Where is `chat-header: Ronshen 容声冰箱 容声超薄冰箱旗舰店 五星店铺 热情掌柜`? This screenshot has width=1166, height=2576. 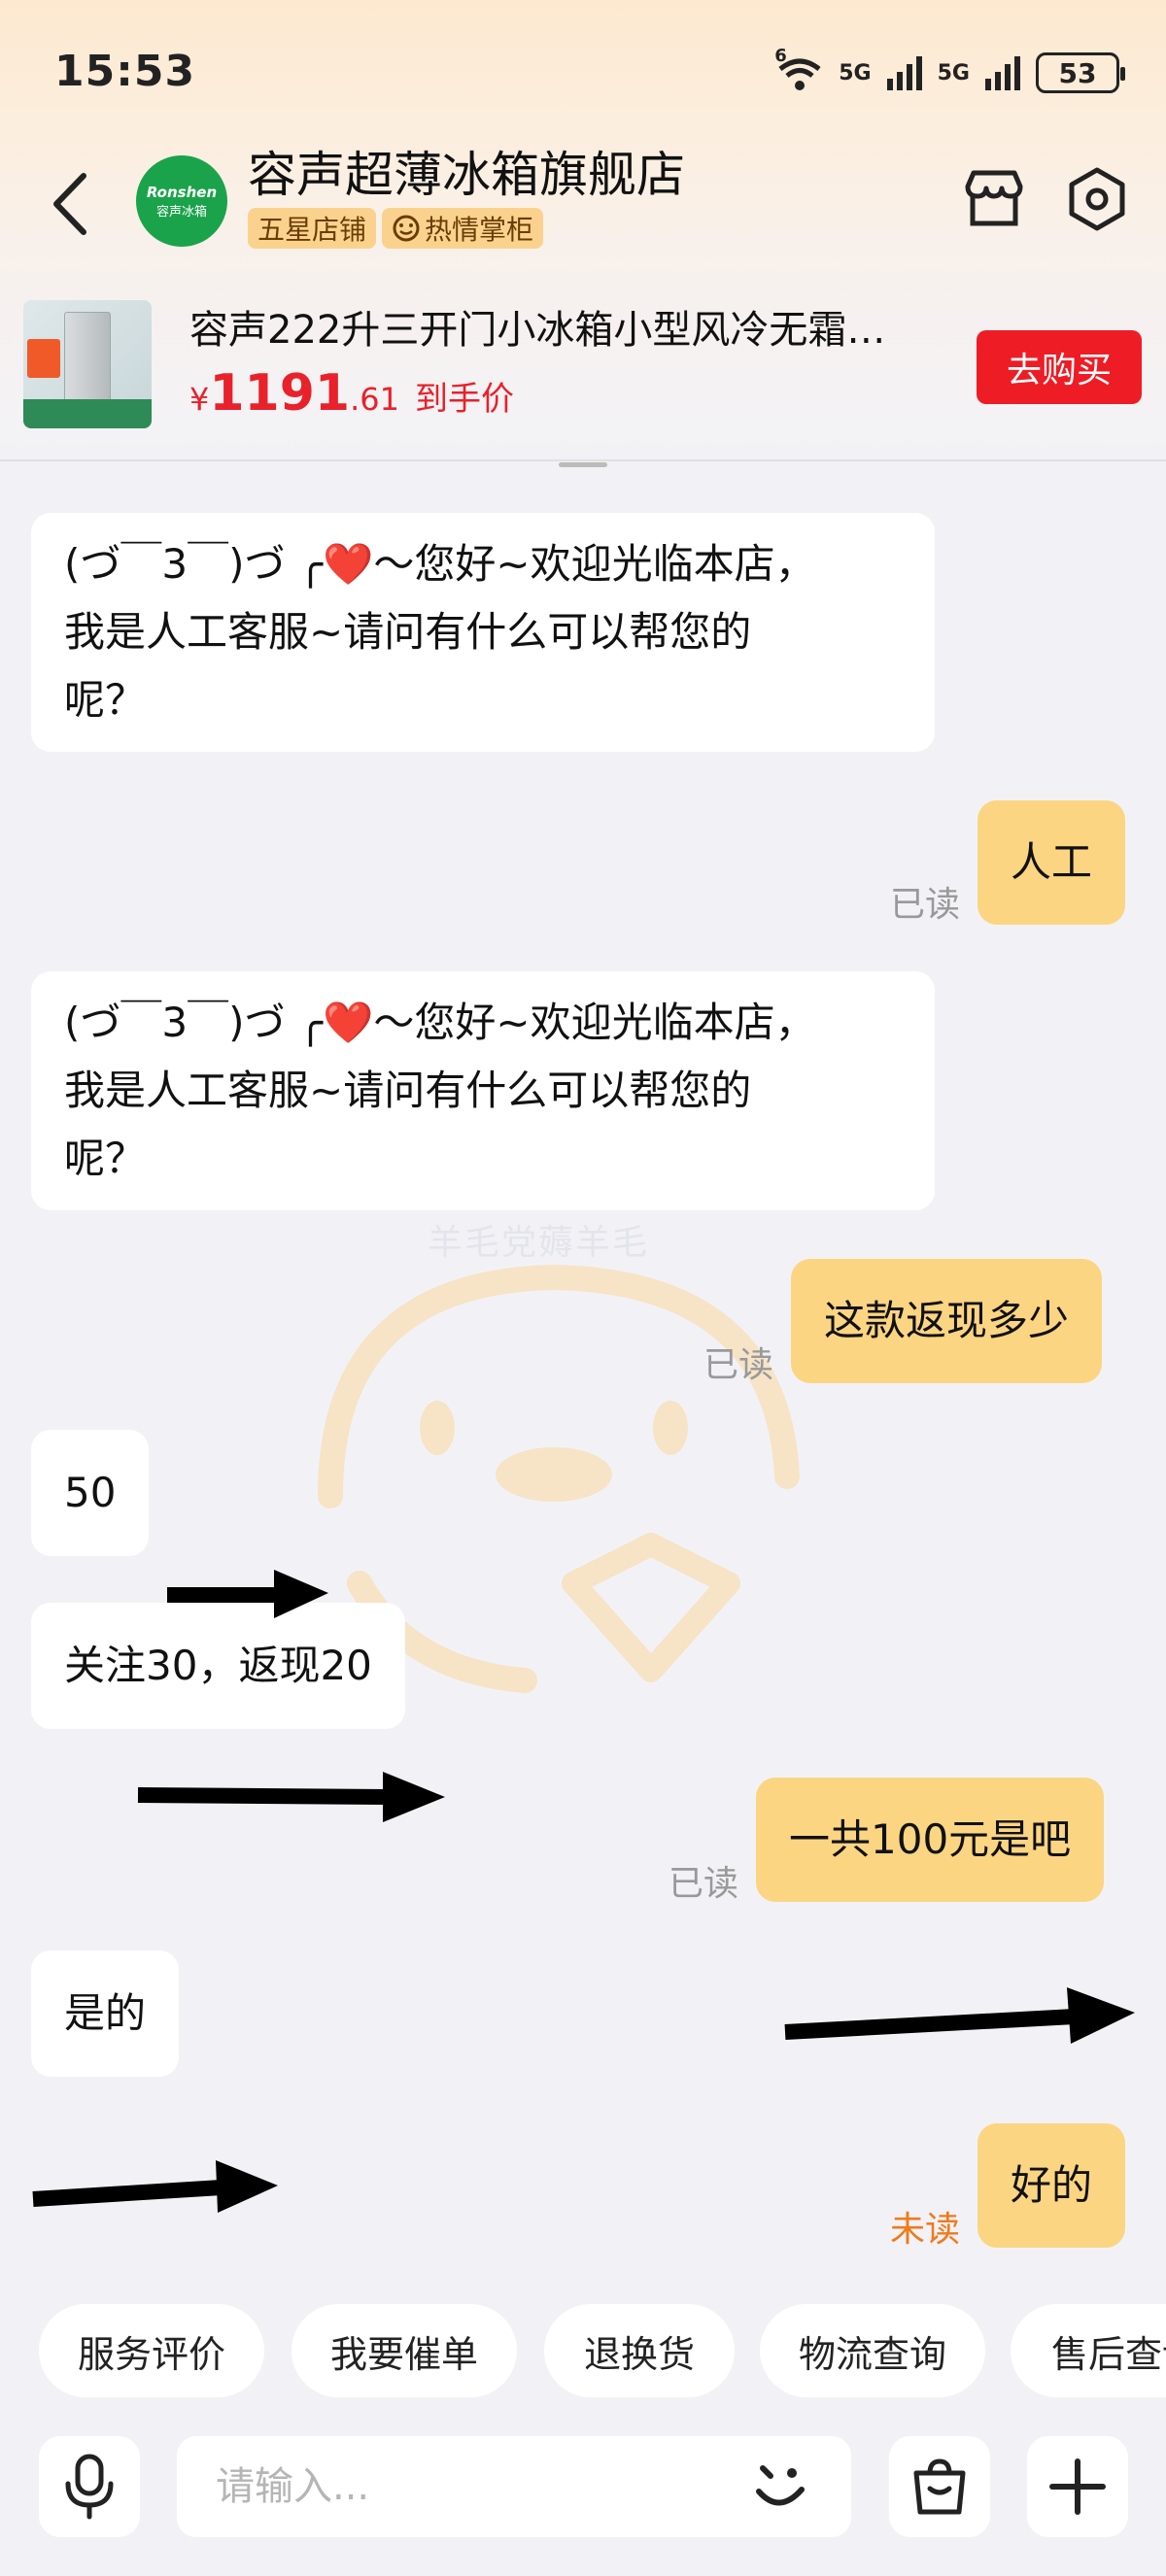
chat-header: Ronshen 容声冰箱 容声超薄冰箱旗舰店 五星店铺 热情掌柜 is located at coordinates (583, 204).